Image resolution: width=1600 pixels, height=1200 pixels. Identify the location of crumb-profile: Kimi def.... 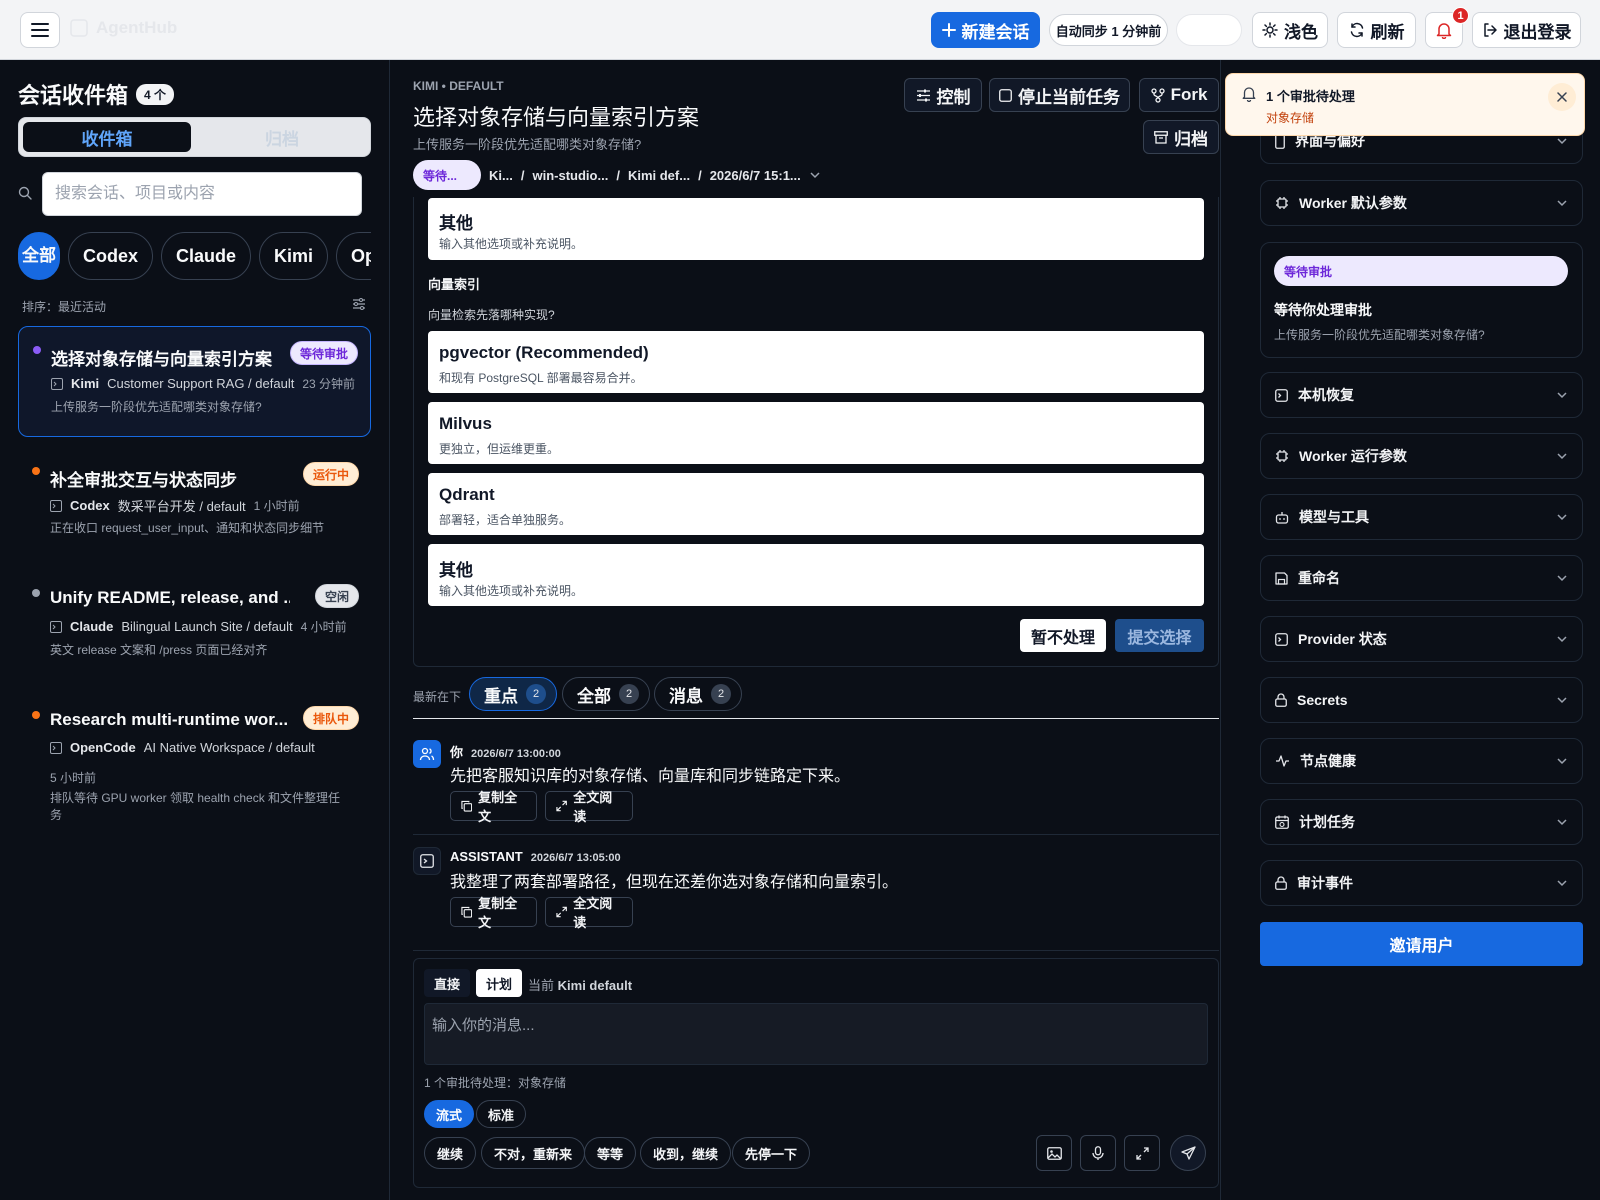
(659, 175).